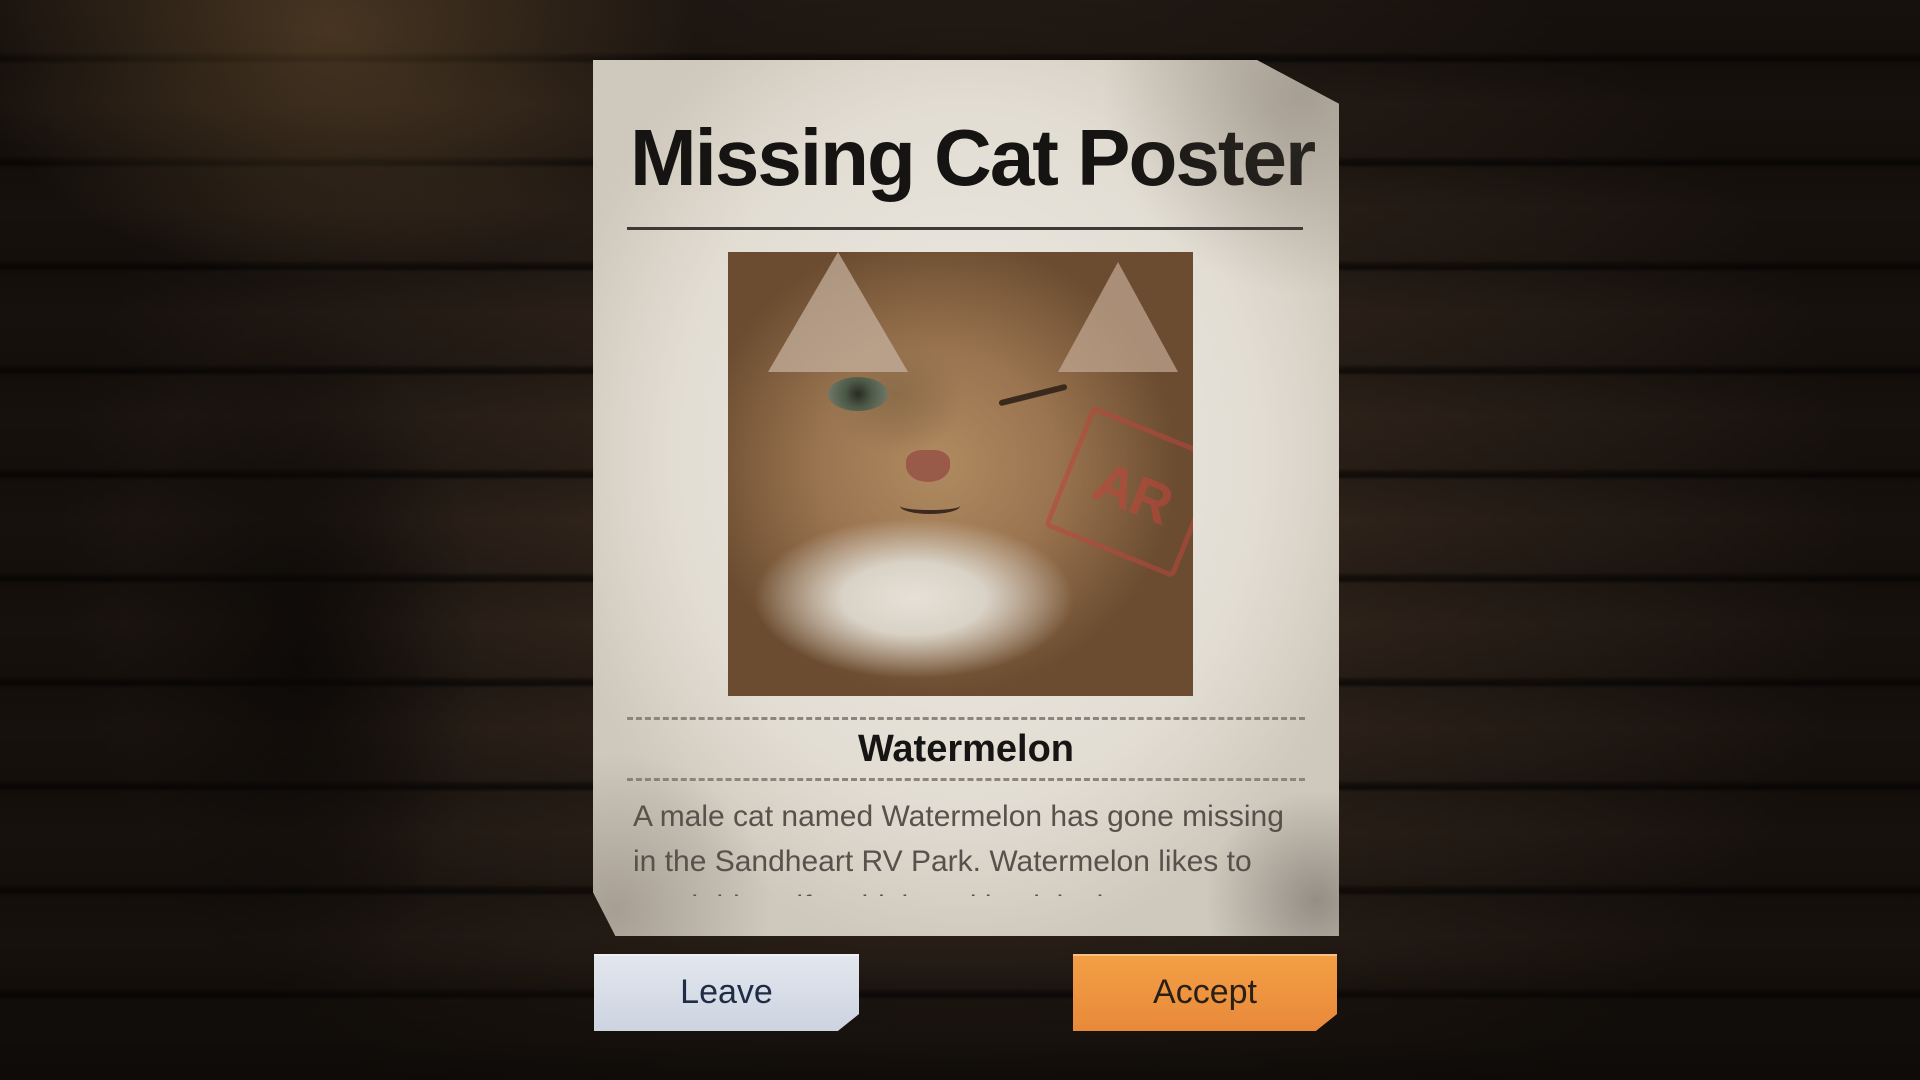 Image resolution: width=1920 pixels, height=1080 pixels. I want to click on ground-grass, so click(960, 1020).